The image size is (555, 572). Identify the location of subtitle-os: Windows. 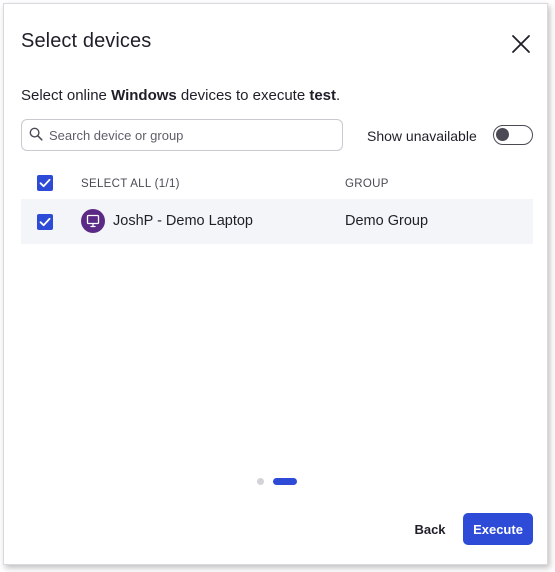
(144, 95).